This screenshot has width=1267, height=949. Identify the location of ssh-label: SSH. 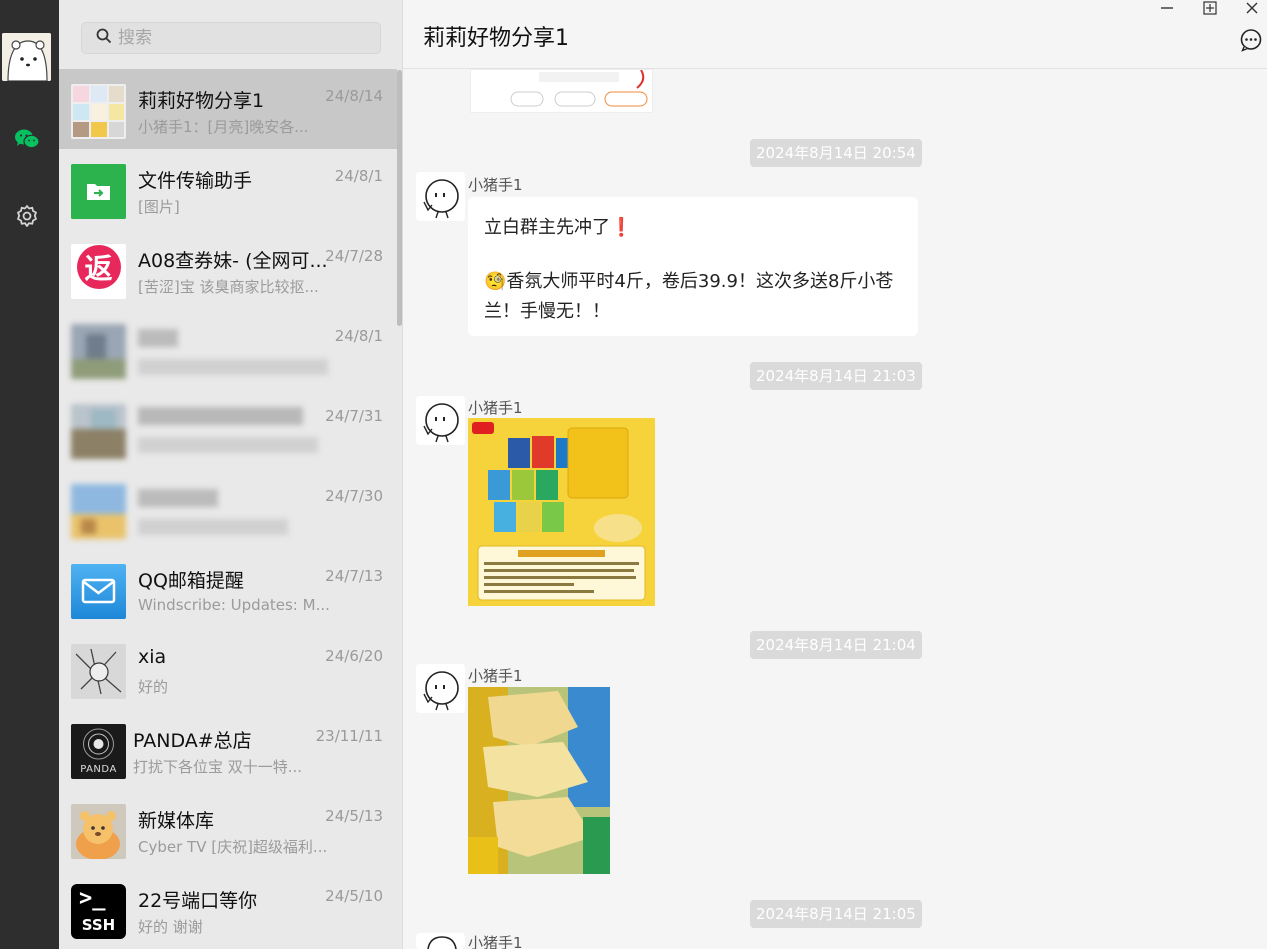
(98, 925).